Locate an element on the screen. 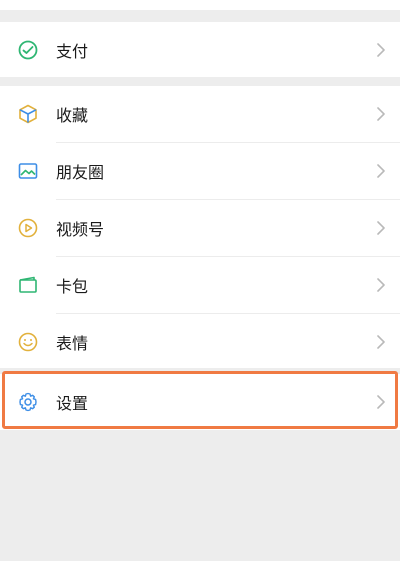  menu-item-moments: 朋友圈 is located at coordinates (200, 171).